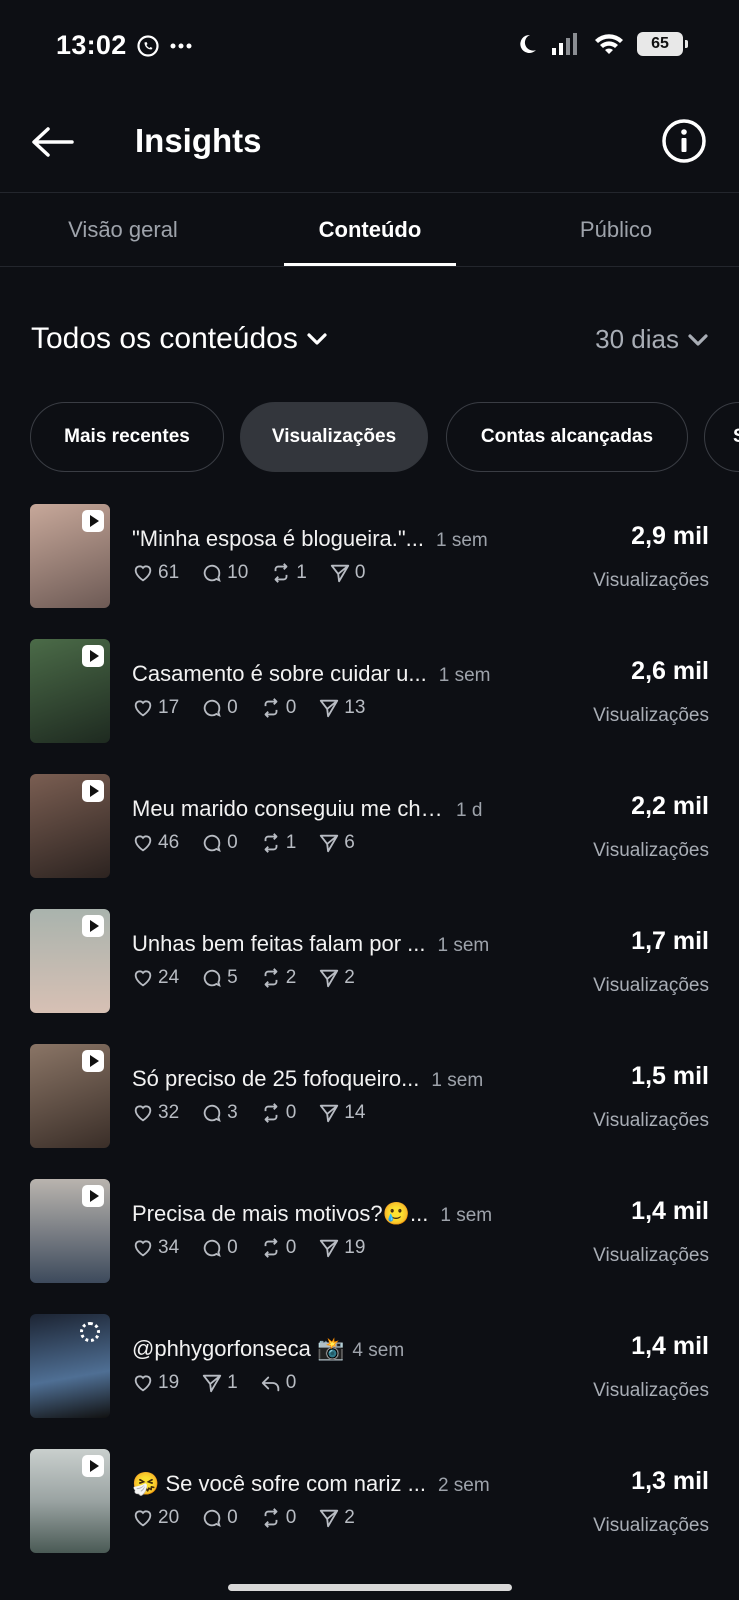 This screenshot has width=739, height=1600. I want to click on status-notification-icons, so click(164, 46).